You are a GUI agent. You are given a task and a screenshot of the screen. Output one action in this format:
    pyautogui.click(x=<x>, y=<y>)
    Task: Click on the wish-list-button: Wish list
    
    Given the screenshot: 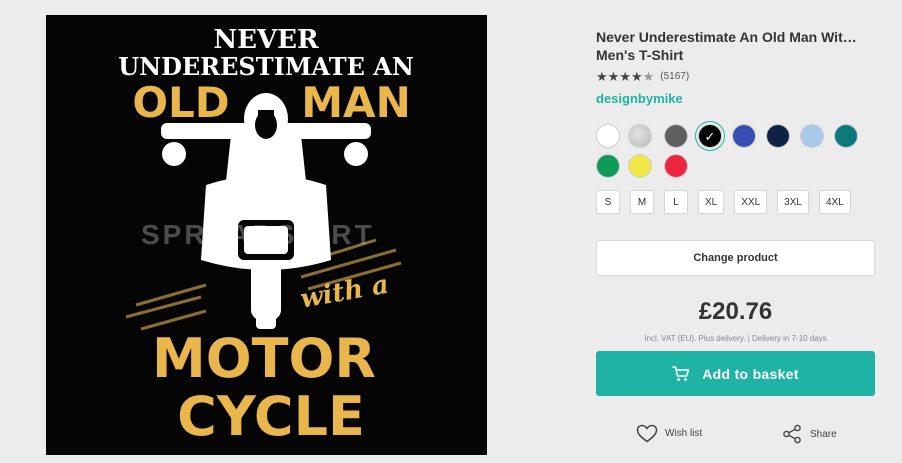 What is the action you would take?
    pyautogui.click(x=669, y=433)
    